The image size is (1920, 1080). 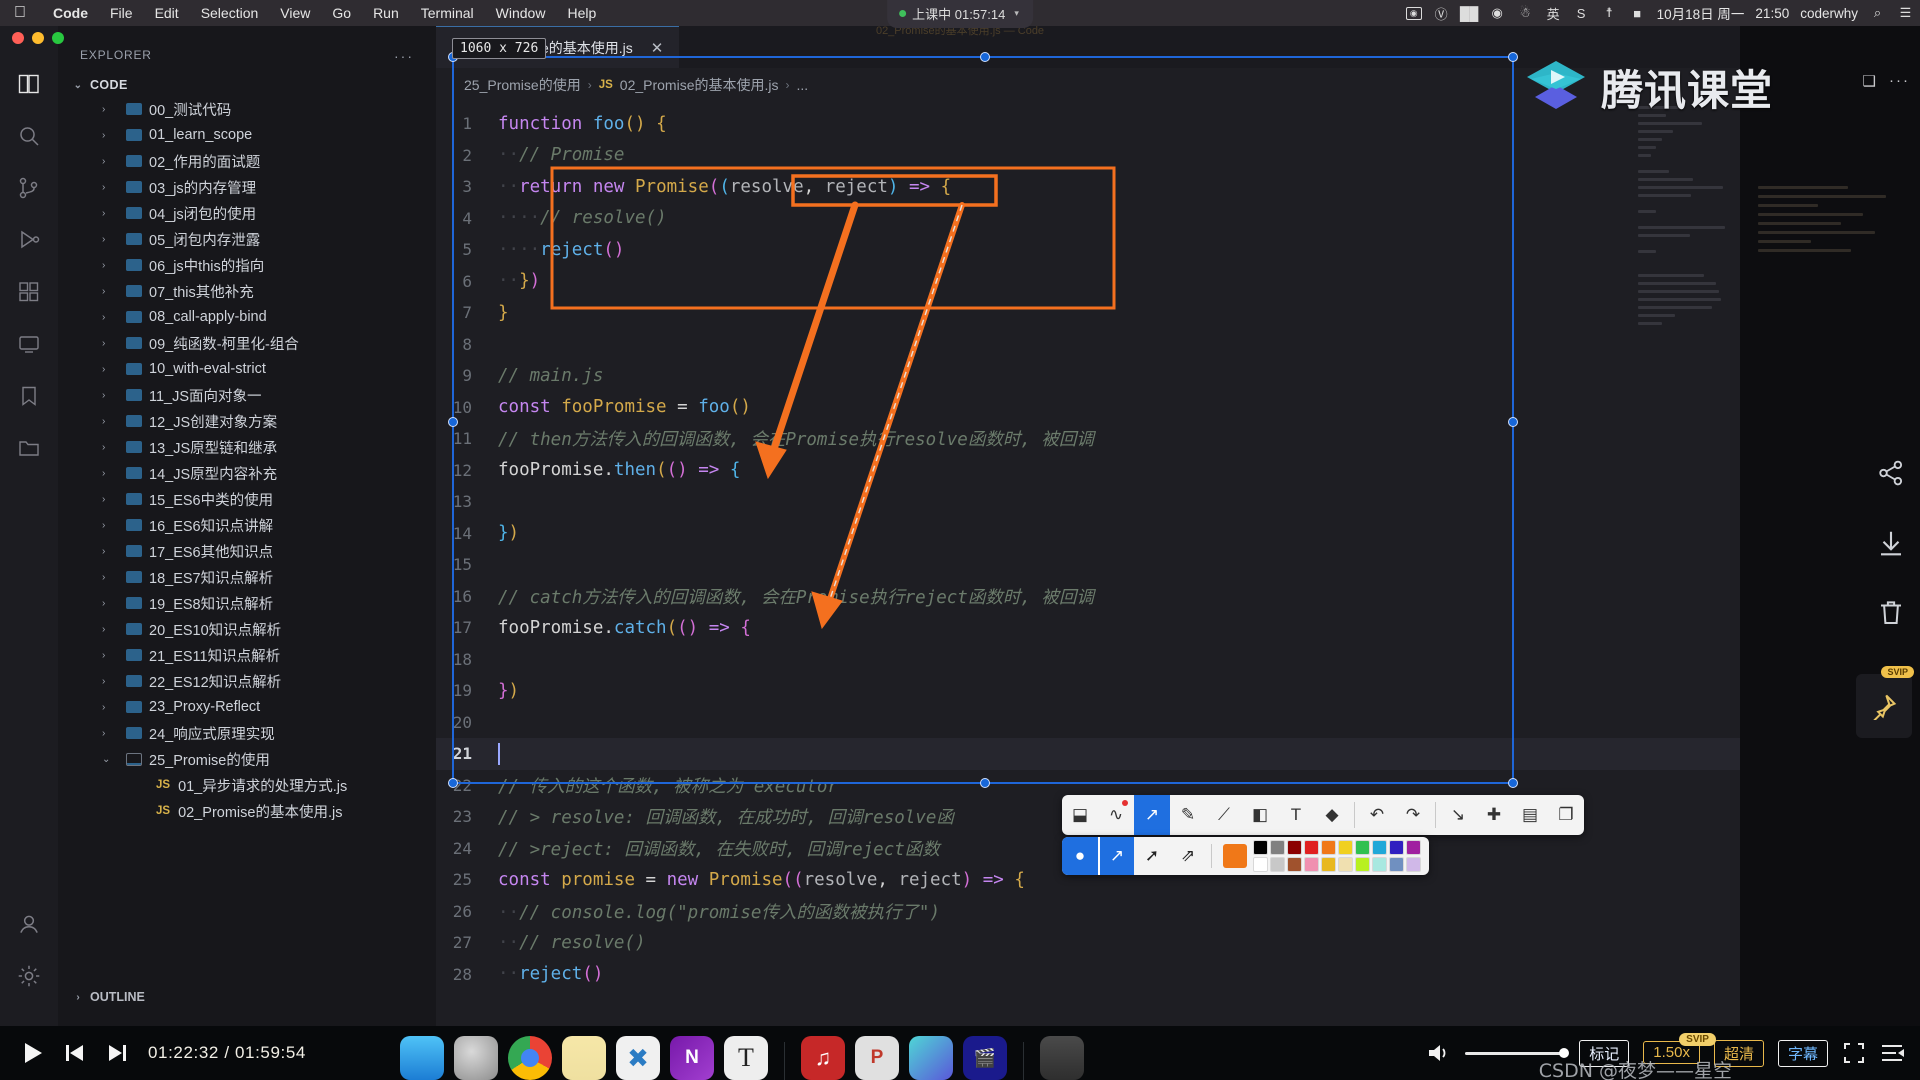 What do you see at coordinates (1188, 815) in the screenshot?
I see `pen-icon: ✎` at bounding box center [1188, 815].